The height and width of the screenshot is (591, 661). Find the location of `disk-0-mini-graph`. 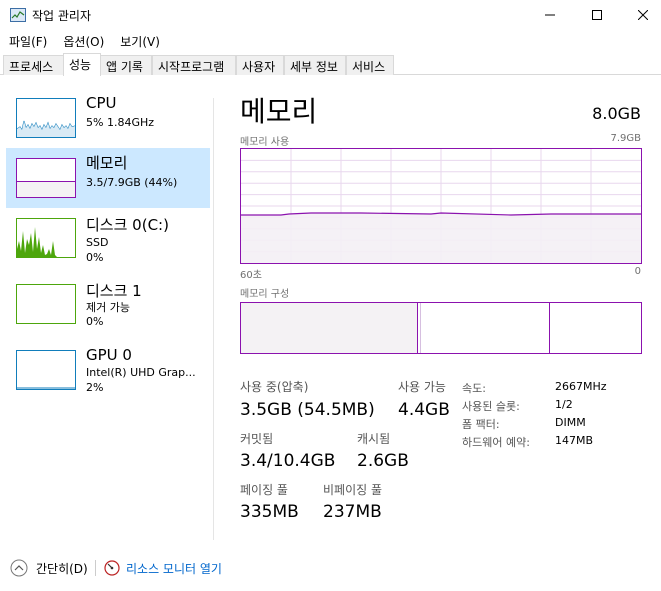

disk-0-mini-graph is located at coordinates (46, 238).